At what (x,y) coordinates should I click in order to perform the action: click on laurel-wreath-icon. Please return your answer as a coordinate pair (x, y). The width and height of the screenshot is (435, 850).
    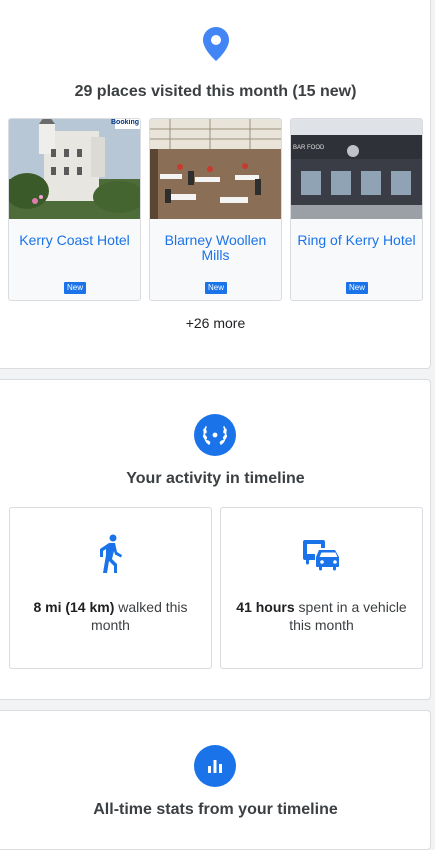
    Looking at the image, I should click on (215, 435).